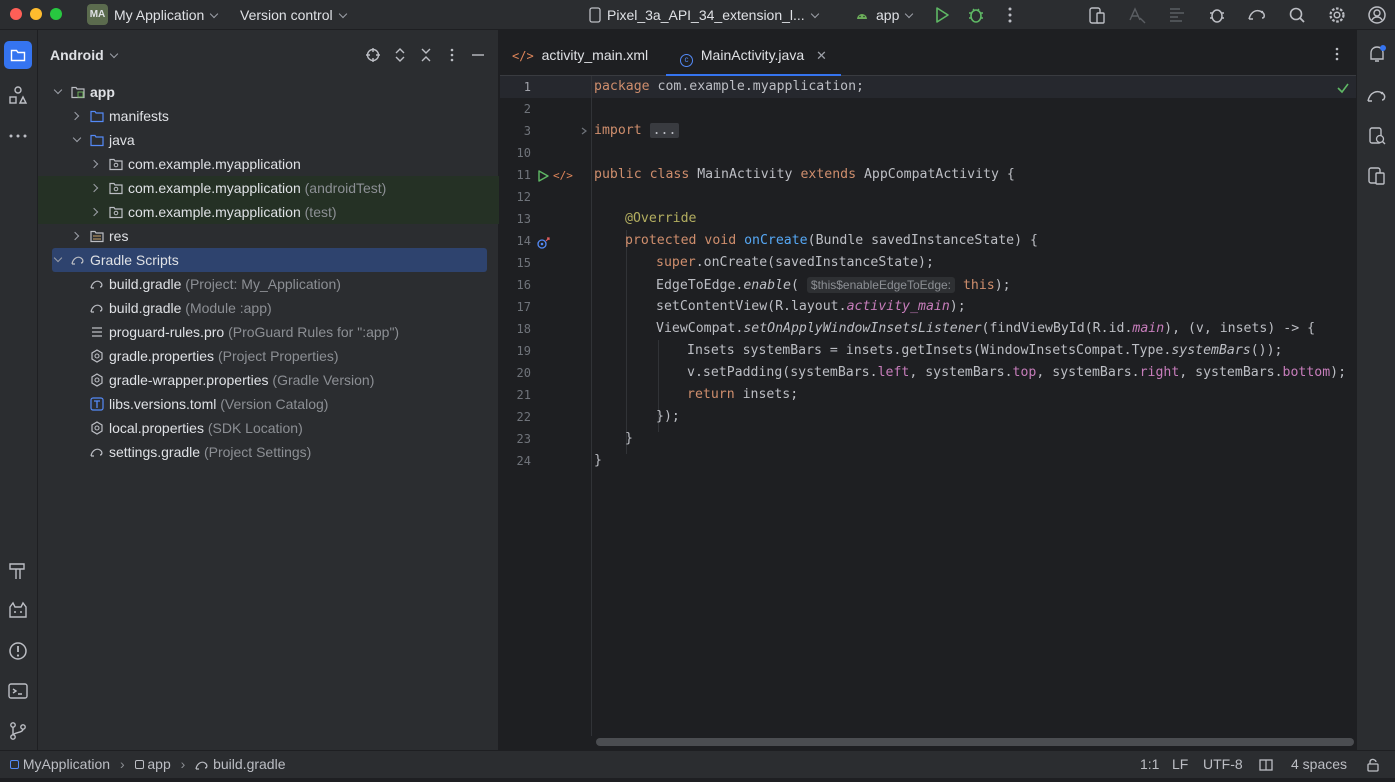 This screenshot has width=1395, height=782. What do you see at coordinates (584, 131) in the screenshot?
I see `fold-chevron-icon` at bounding box center [584, 131].